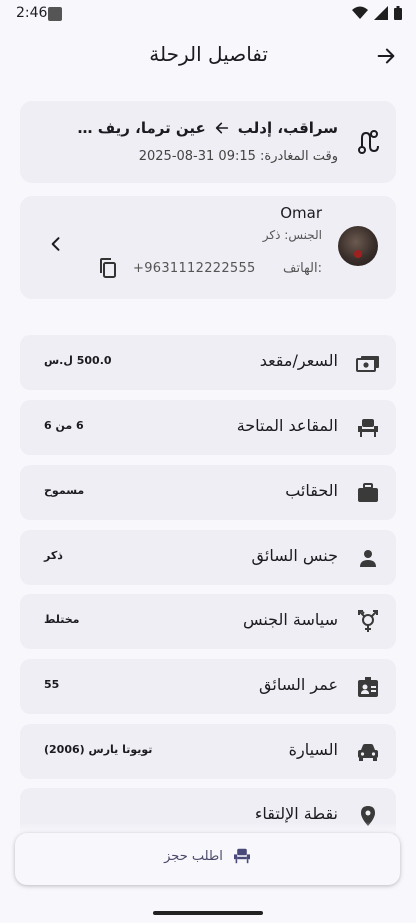 Image resolution: width=416 pixels, height=923 pixels. What do you see at coordinates (208, 621) in the screenshot?
I see `detail-row-gender-policy: سياسة الجنس مختلط` at bounding box center [208, 621].